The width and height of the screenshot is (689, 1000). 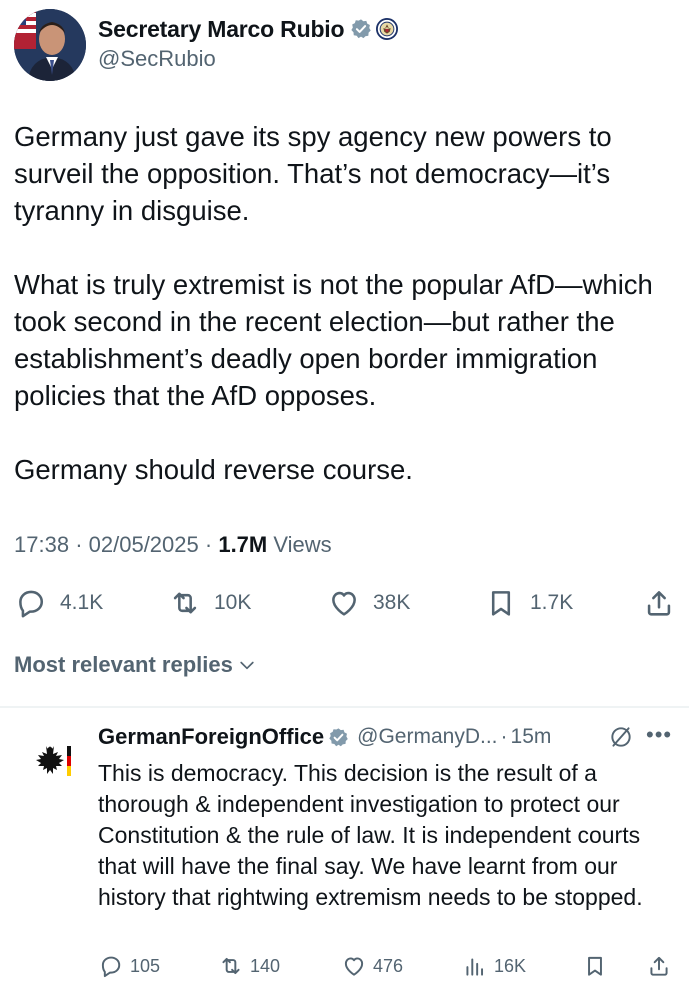 What do you see at coordinates (243, 544) in the screenshot?
I see `views-count: 1.7M` at bounding box center [243, 544].